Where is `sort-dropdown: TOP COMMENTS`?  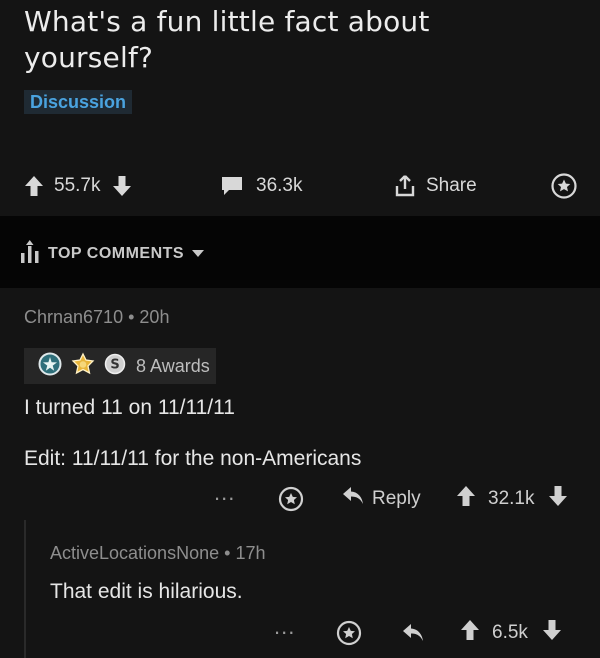
sort-dropdown: TOP COMMENTS is located at coordinates (112, 254).